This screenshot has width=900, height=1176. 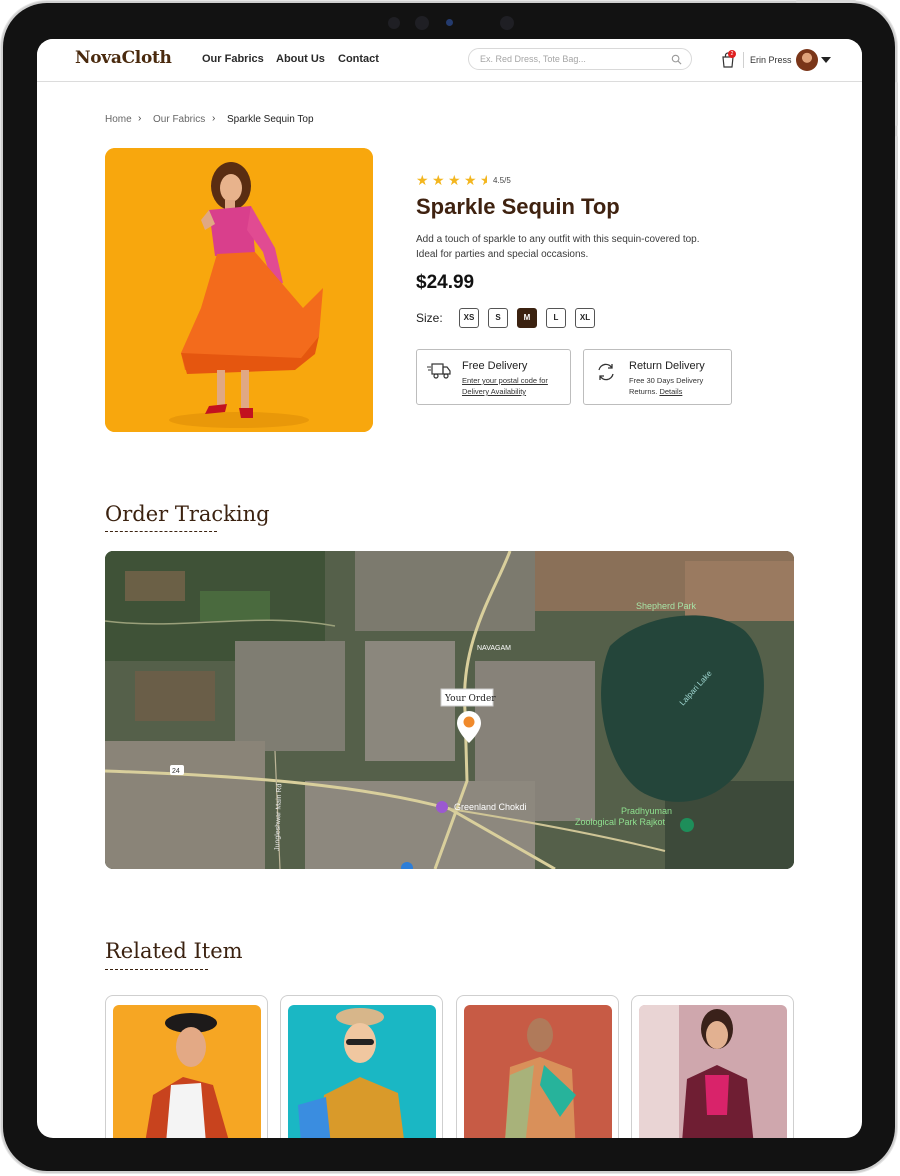 I want to click on return-delivery-title: Return Delivery, so click(x=667, y=366).